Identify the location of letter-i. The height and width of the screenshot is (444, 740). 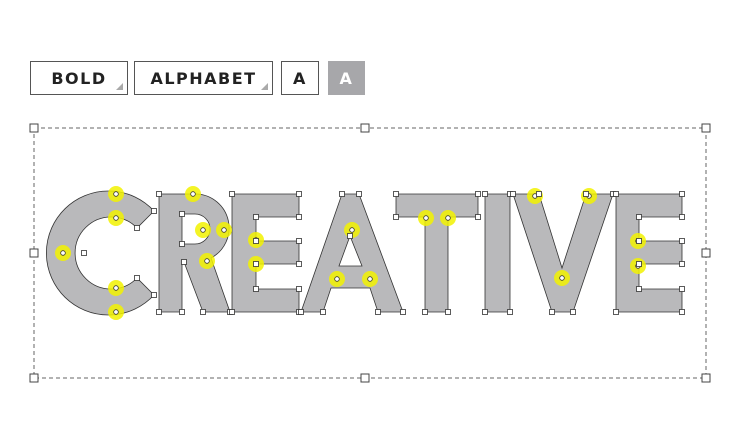
(497, 253).